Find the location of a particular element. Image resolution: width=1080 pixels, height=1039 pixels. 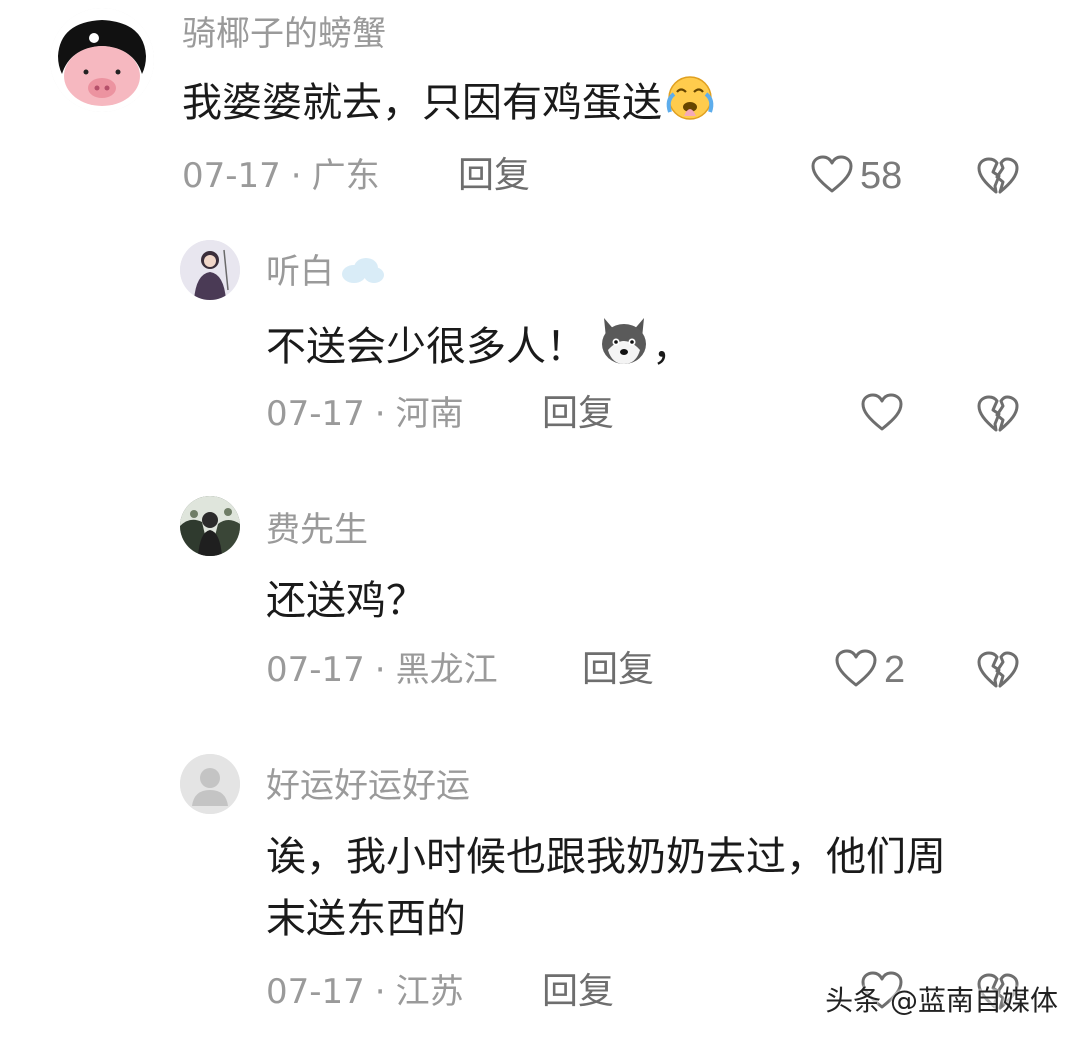

like-button is located at coordinates (885, 414).